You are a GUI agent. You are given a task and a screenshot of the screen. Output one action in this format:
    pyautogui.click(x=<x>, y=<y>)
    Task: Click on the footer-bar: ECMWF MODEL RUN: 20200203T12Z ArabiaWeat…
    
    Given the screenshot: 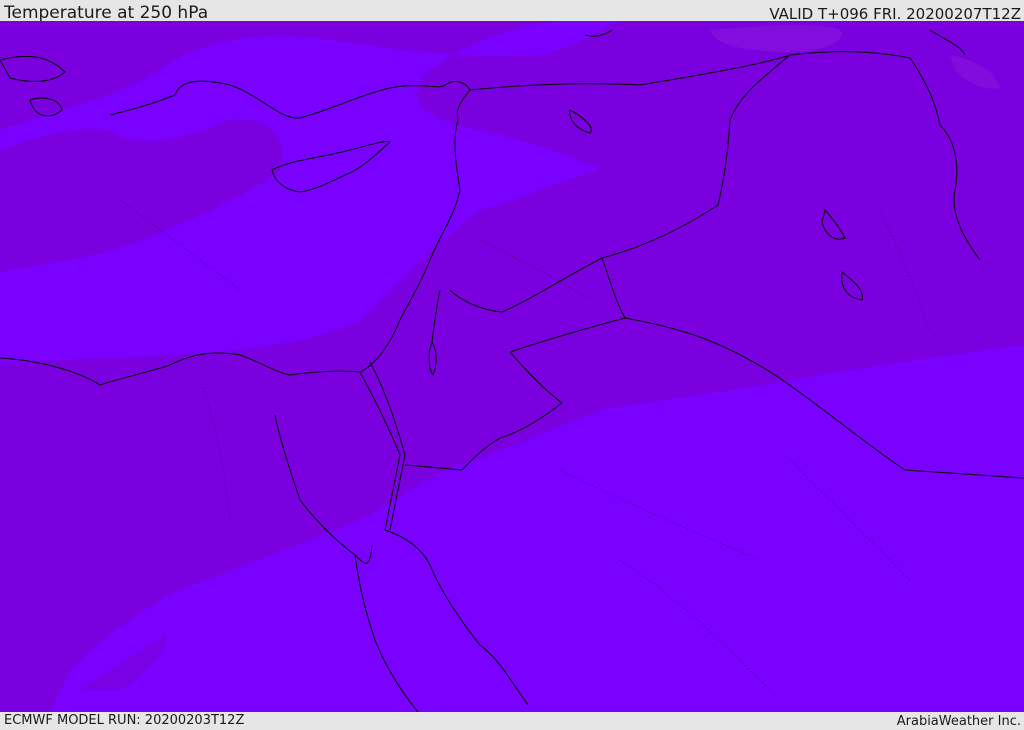 What is the action you would take?
    pyautogui.click(x=512, y=720)
    